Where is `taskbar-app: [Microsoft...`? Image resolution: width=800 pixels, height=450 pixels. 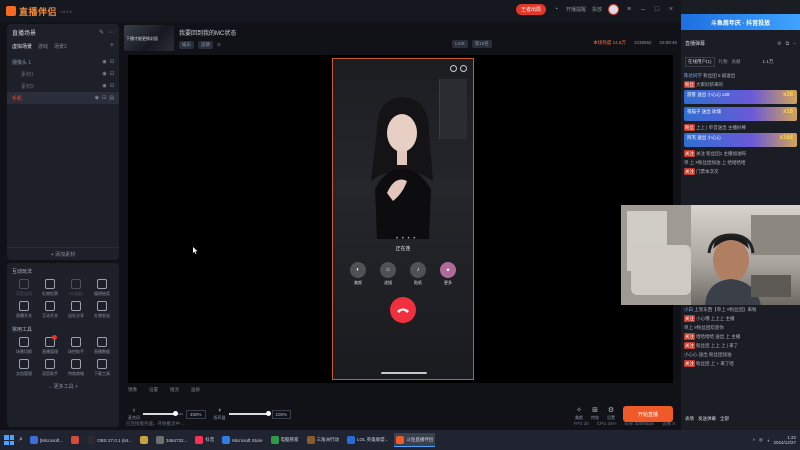 taskbar-app: [Microsoft... is located at coordinates (46, 440).